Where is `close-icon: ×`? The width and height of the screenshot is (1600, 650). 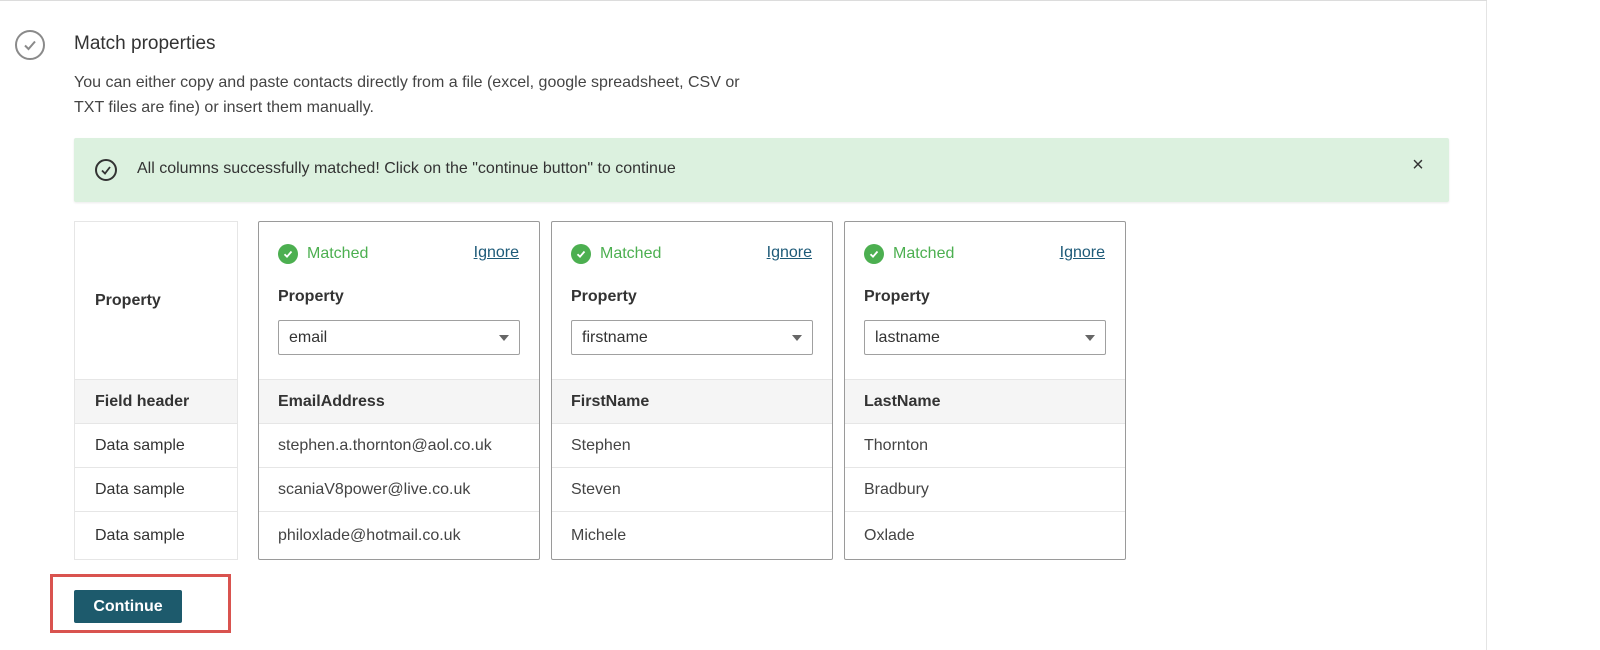
close-icon: × is located at coordinates (1418, 165).